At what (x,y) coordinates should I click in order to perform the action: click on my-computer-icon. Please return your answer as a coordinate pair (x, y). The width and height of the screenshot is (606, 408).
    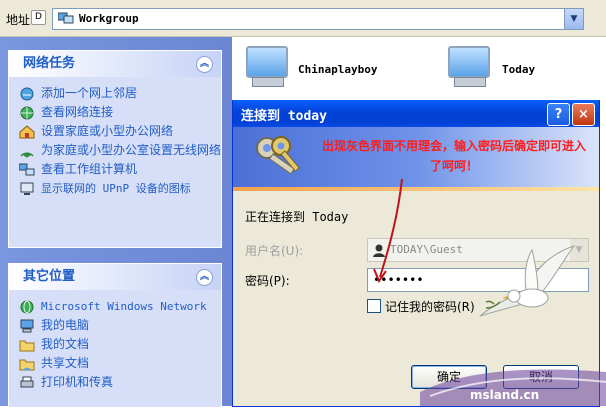
    Looking at the image, I should click on (27, 326).